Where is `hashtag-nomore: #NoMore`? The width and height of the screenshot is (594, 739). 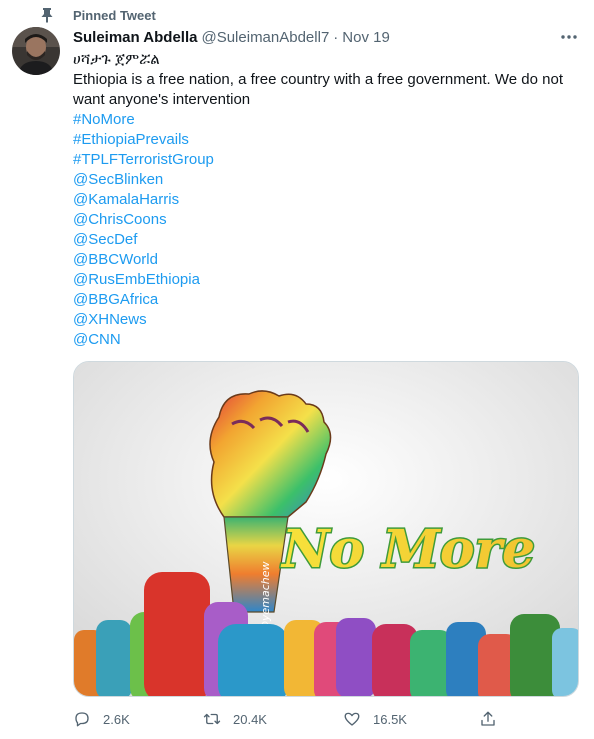
hashtag-nomore: #NoMore is located at coordinates (328, 120).